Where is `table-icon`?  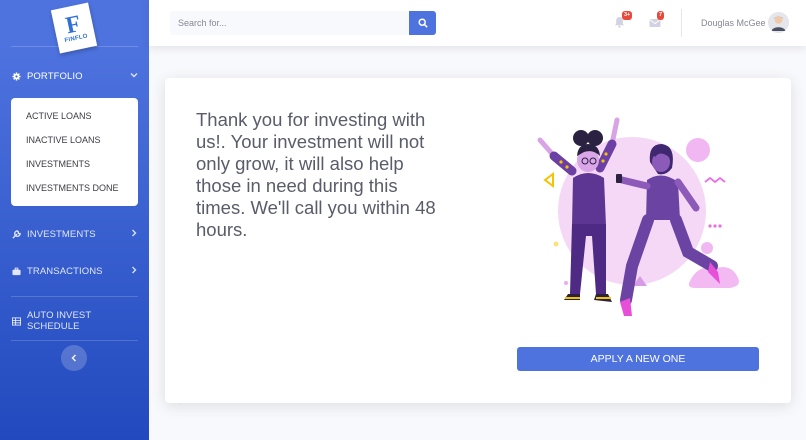 table-icon is located at coordinates (16, 321).